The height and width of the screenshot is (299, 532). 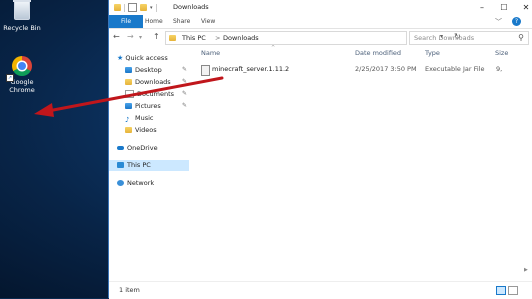 What do you see at coordinates (142, 148) in the screenshot?
I see `nav-onedrive-label: OneDrive` at bounding box center [142, 148].